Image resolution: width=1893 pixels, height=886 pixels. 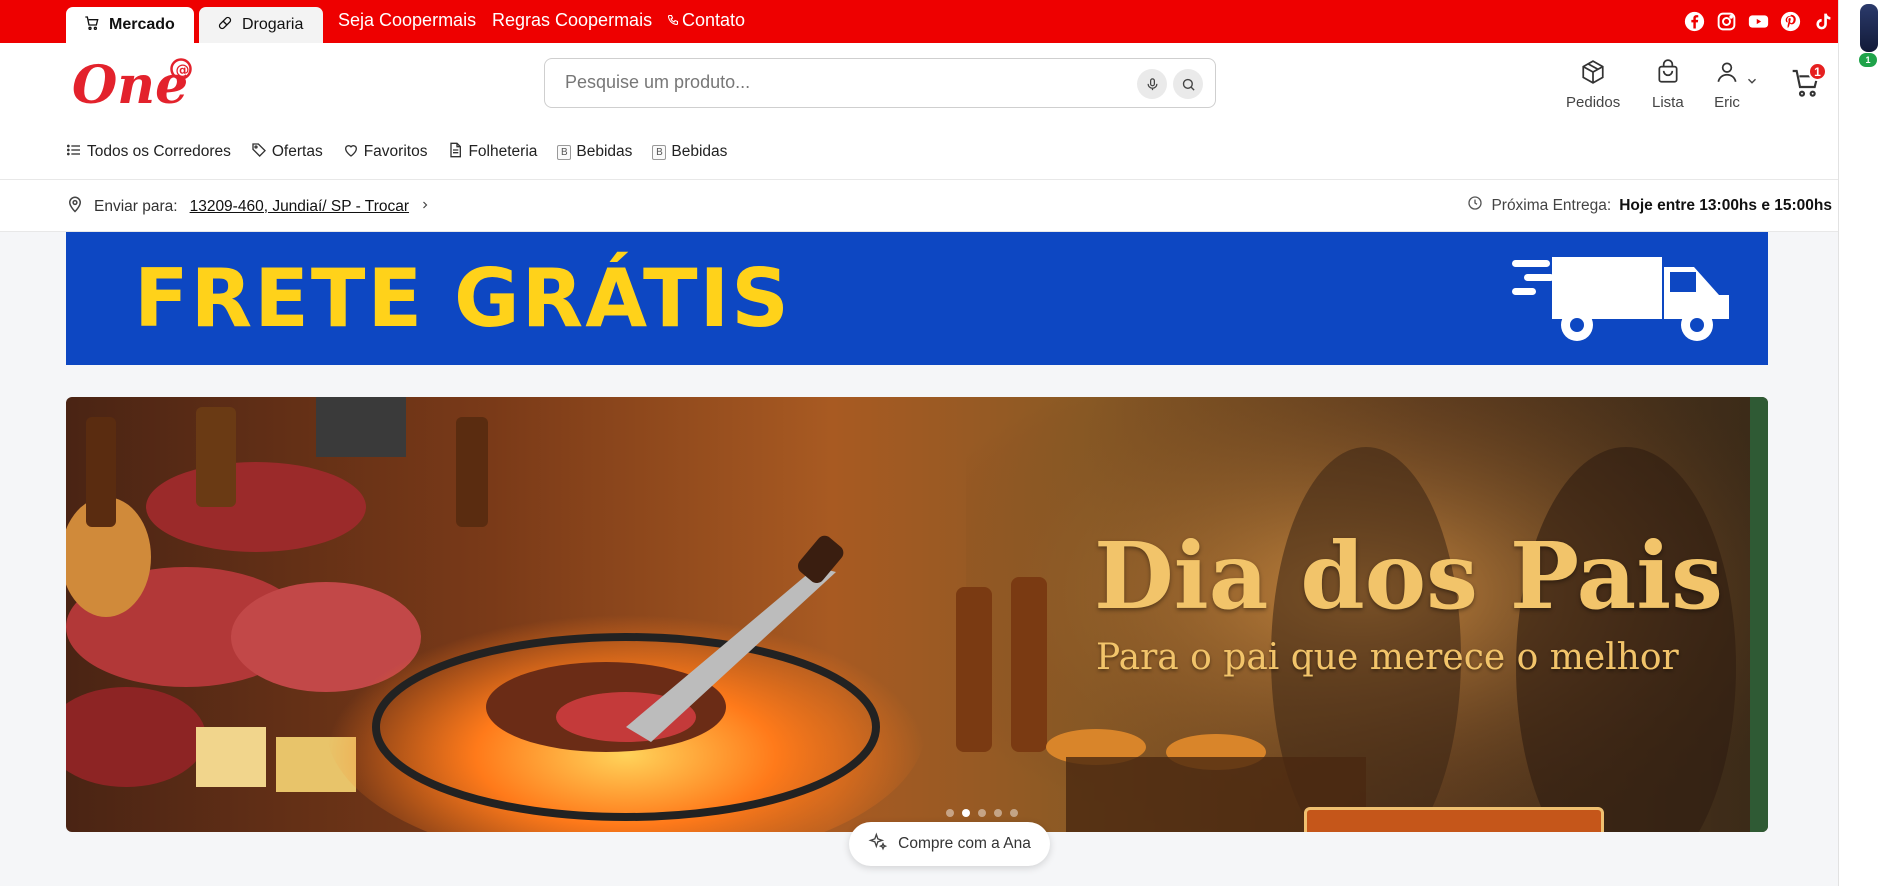 I want to click on carousel-dots, so click(x=982, y=813).